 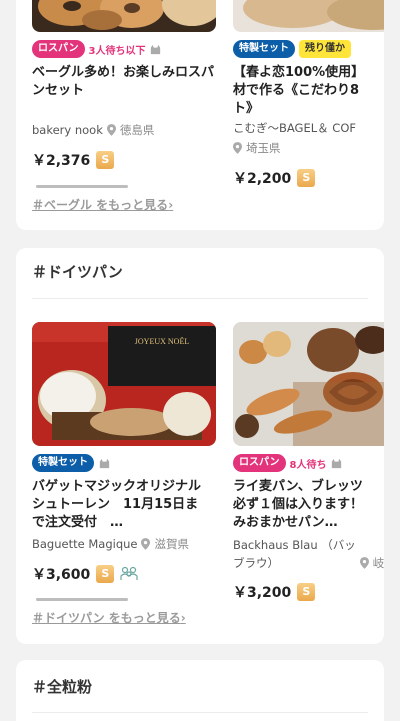 What do you see at coordinates (308, 91) in the screenshot?
I see `product-title: 【春よ恋100%使用】 材で作る《こだわり8 ト》` at bounding box center [308, 91].